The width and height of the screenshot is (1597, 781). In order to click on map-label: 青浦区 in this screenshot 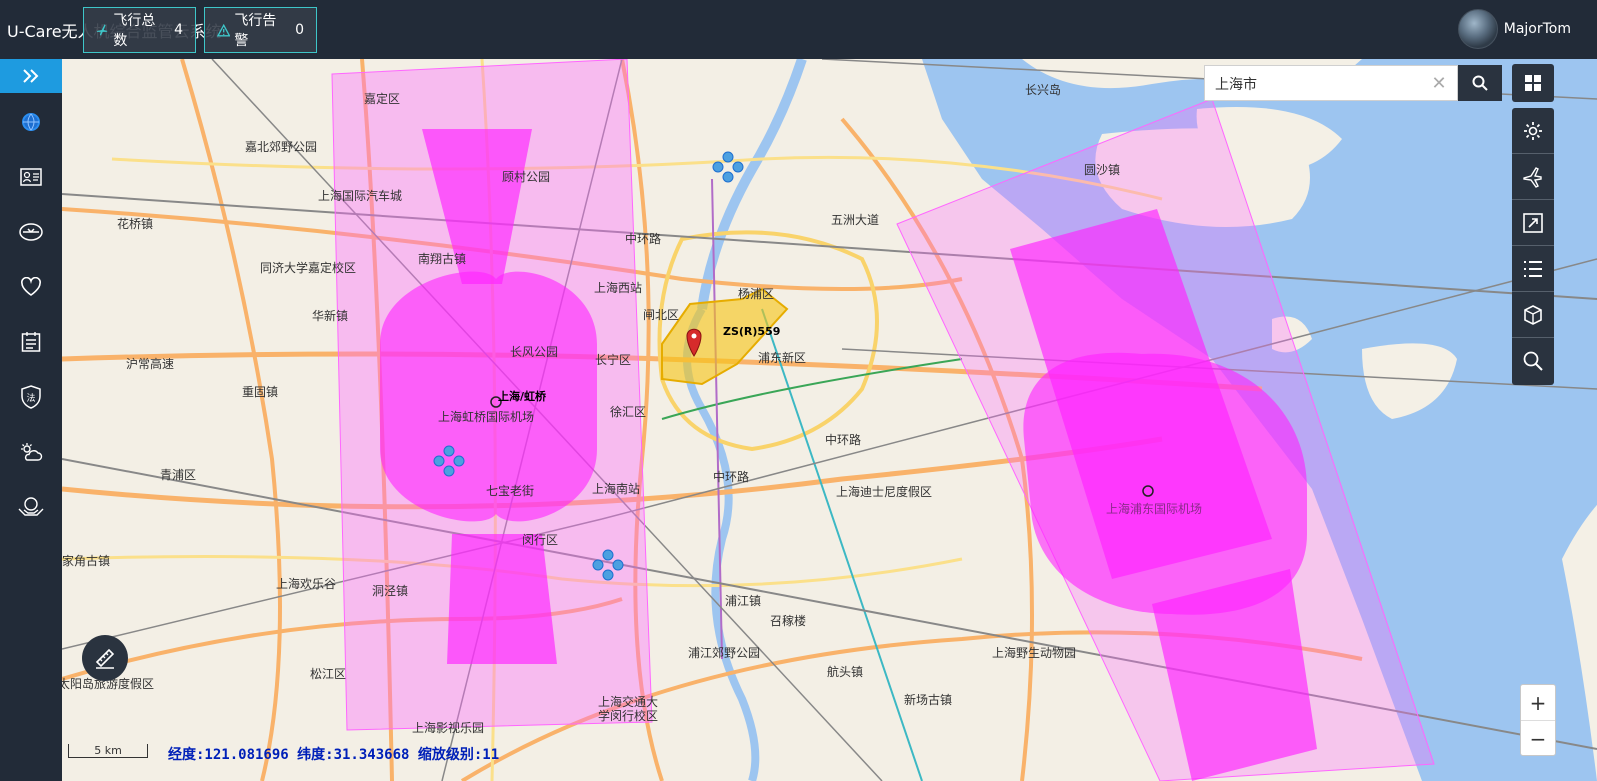, I will do `click(178, 475)`.